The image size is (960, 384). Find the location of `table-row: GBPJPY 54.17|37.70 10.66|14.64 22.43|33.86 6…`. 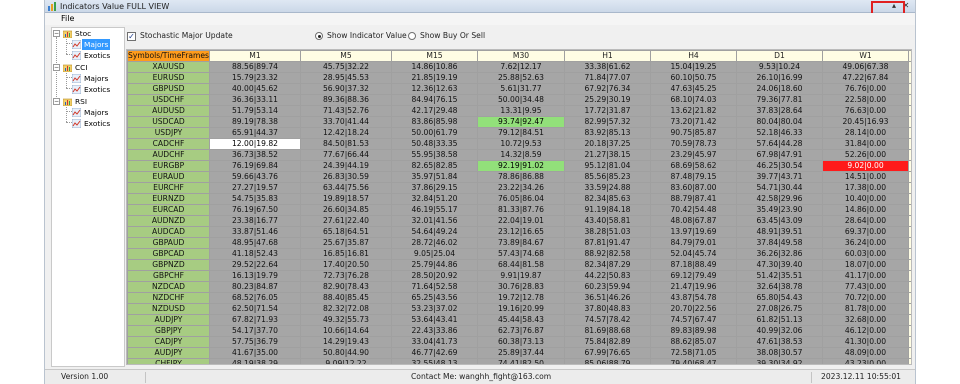

table-row: GBPJPY 54.17|37.70 10.66|14.64 22.43|33.86 6… is located at coordinates (519, 331).